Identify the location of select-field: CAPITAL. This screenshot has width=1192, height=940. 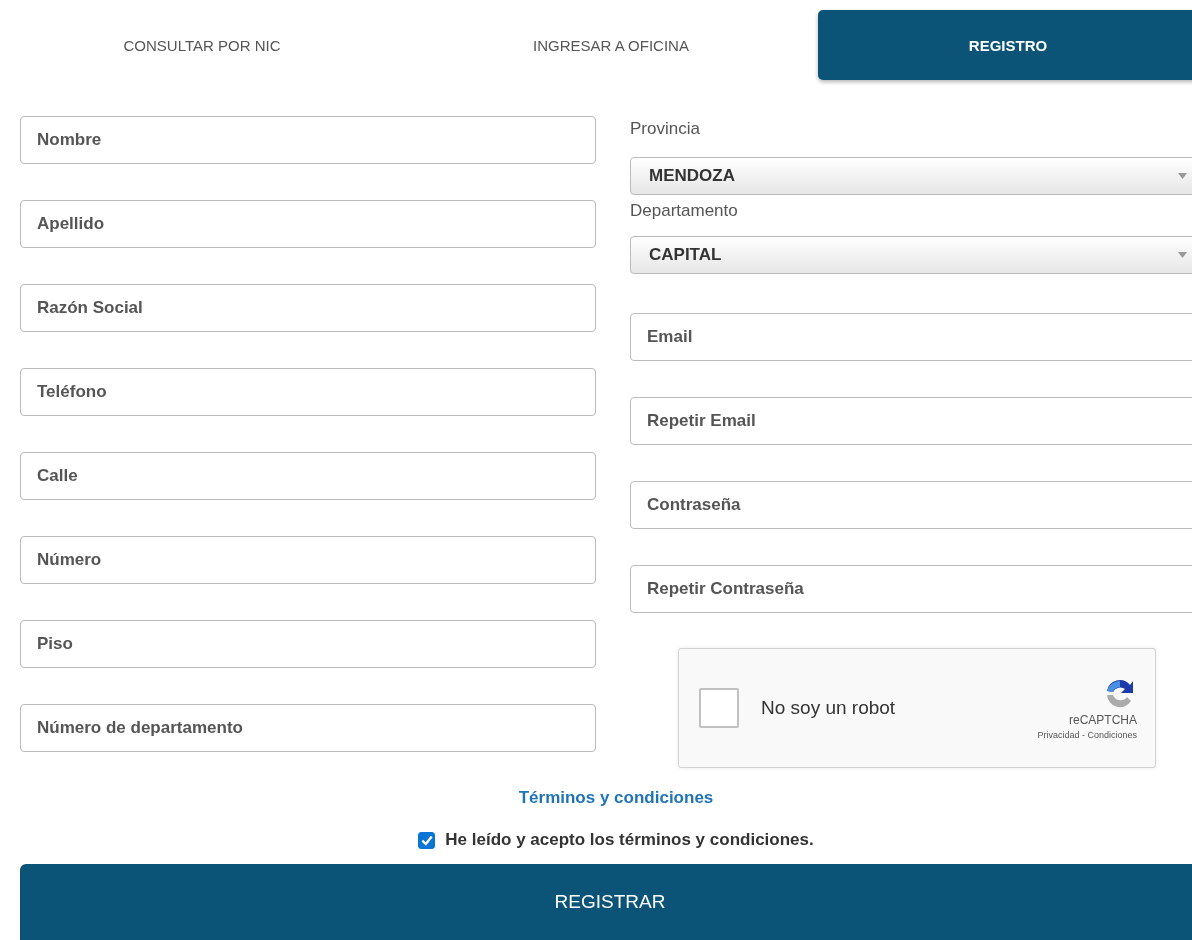
(911, 255).